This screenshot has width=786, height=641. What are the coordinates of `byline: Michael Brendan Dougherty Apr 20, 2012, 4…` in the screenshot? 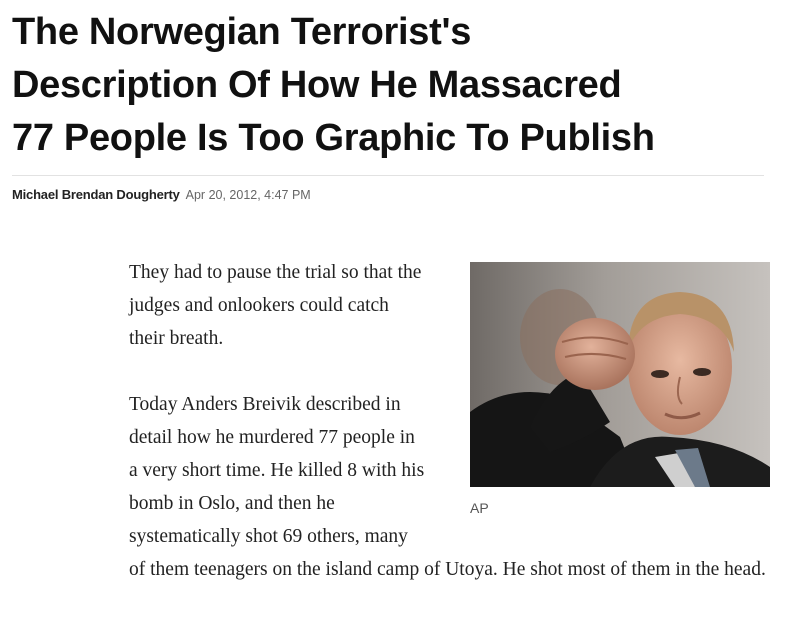 It's located at (161, 195).